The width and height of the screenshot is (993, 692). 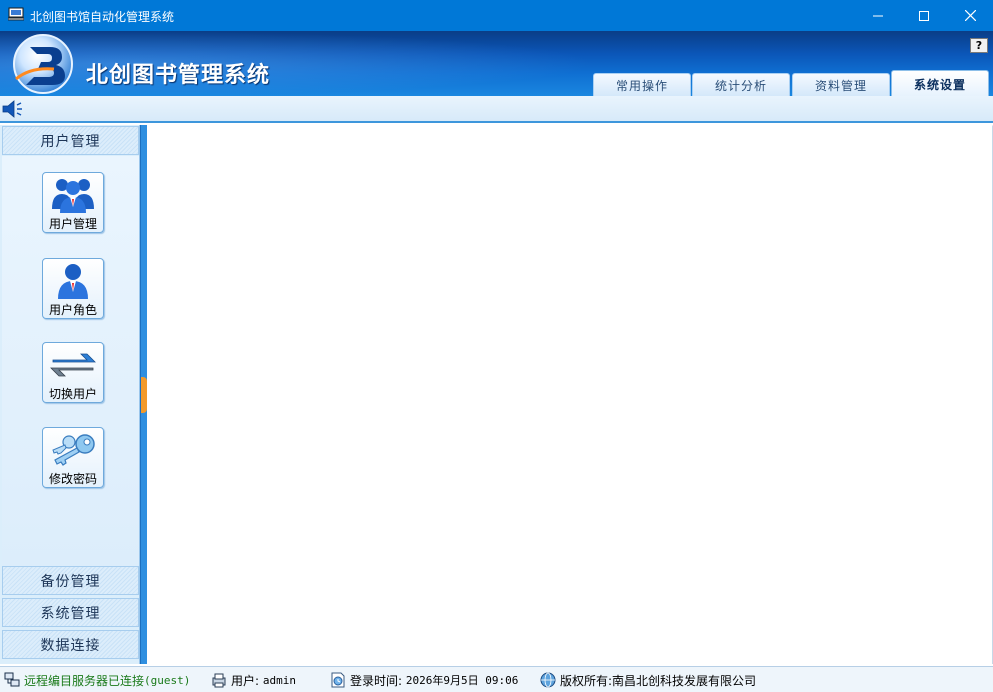 What do you see at coordinates (72, 310) in the screenshot?
I see `tool-label: 用户角色` at bounding box center [72, 310].